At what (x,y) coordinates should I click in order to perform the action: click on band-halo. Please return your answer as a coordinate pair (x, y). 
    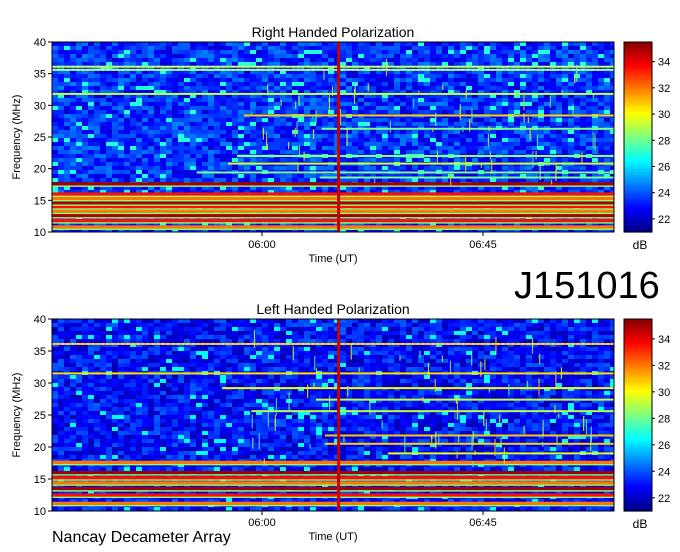
    Looking at the image, I should click on (333, 209).